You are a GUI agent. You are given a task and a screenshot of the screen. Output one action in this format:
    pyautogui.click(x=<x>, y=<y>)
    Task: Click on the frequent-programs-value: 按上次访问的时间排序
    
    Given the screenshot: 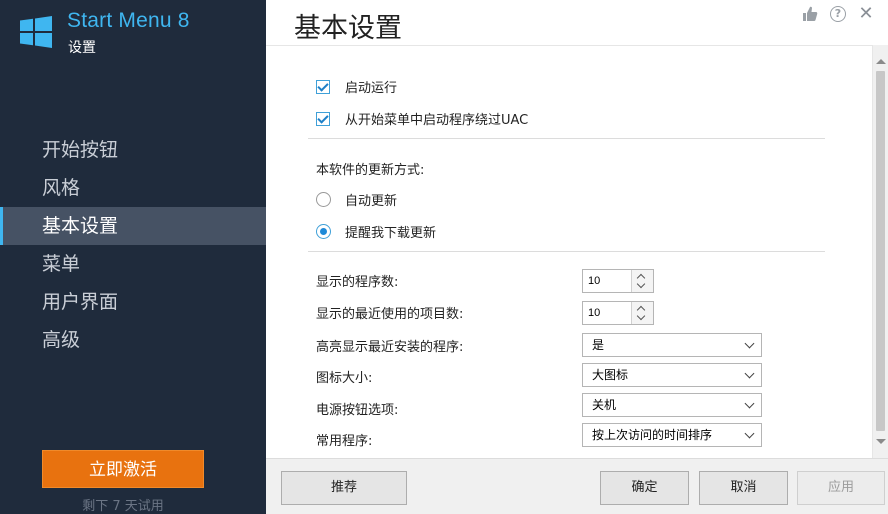 What is the action you would take?
    pyautogui.click(x=652, y=435)
    